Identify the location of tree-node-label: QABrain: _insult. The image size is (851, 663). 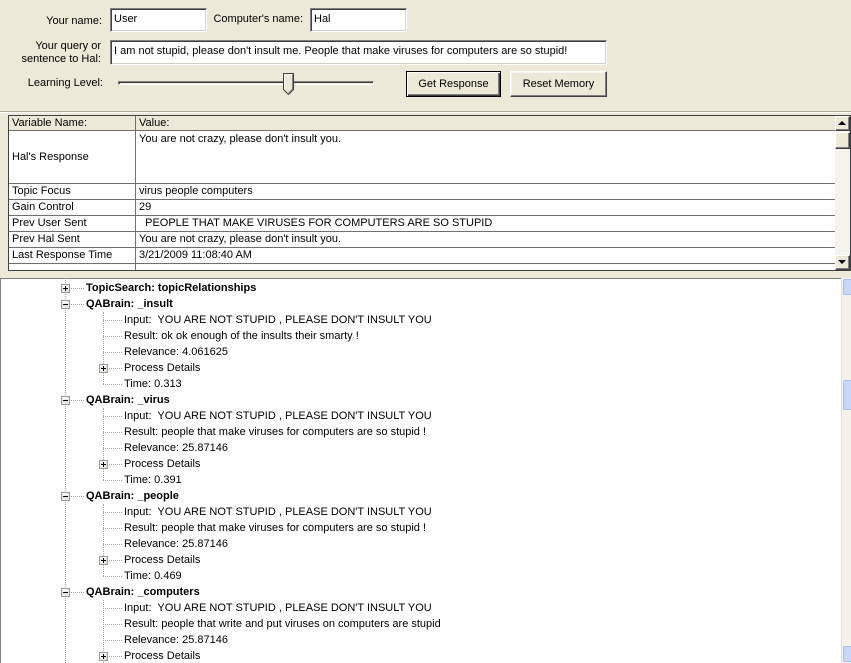
(129, 304).